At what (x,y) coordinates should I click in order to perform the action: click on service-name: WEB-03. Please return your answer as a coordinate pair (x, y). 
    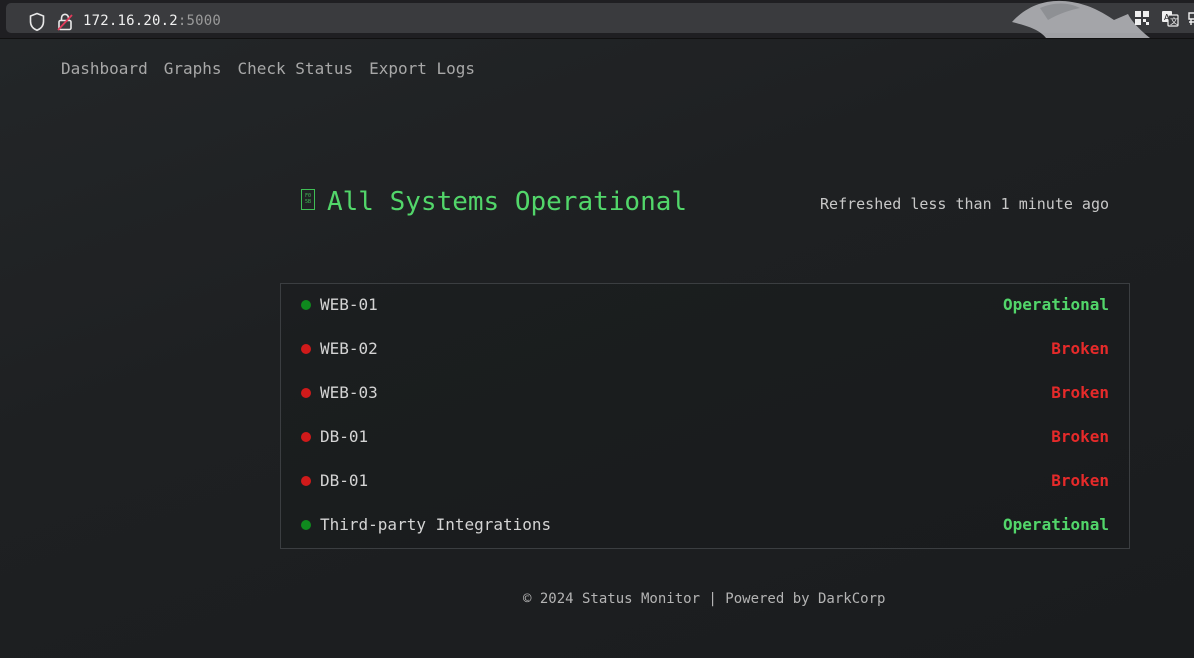
    Looking at the image, I should click on (349, 392).